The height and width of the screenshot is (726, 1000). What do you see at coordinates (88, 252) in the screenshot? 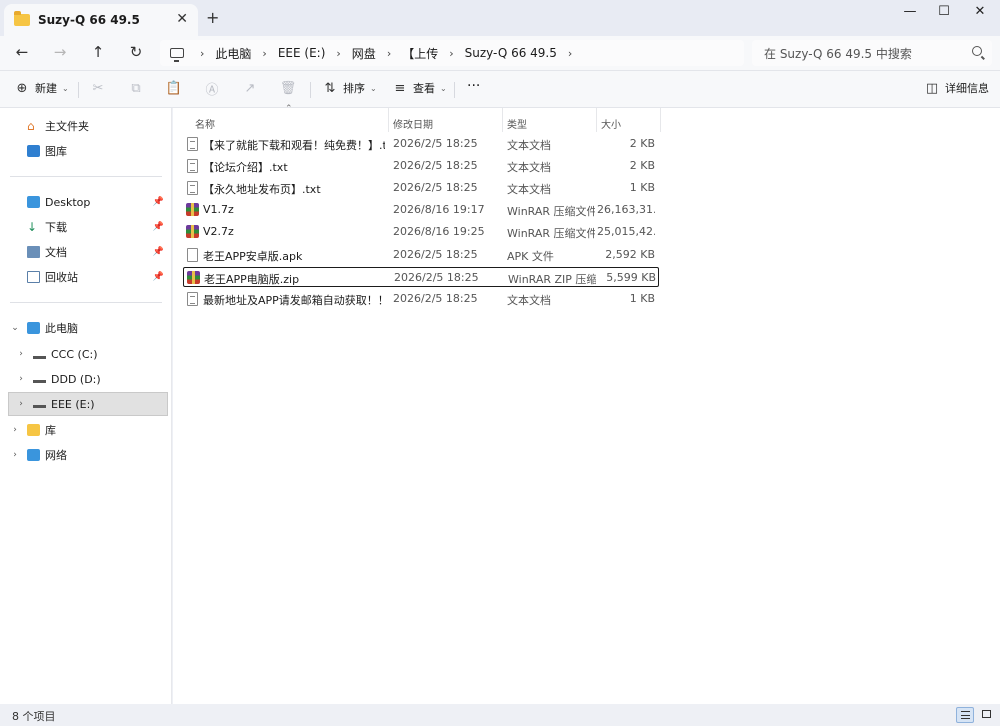
I see `sidebar-item-documents: 文档 📌` at bounding box center [88, 252].